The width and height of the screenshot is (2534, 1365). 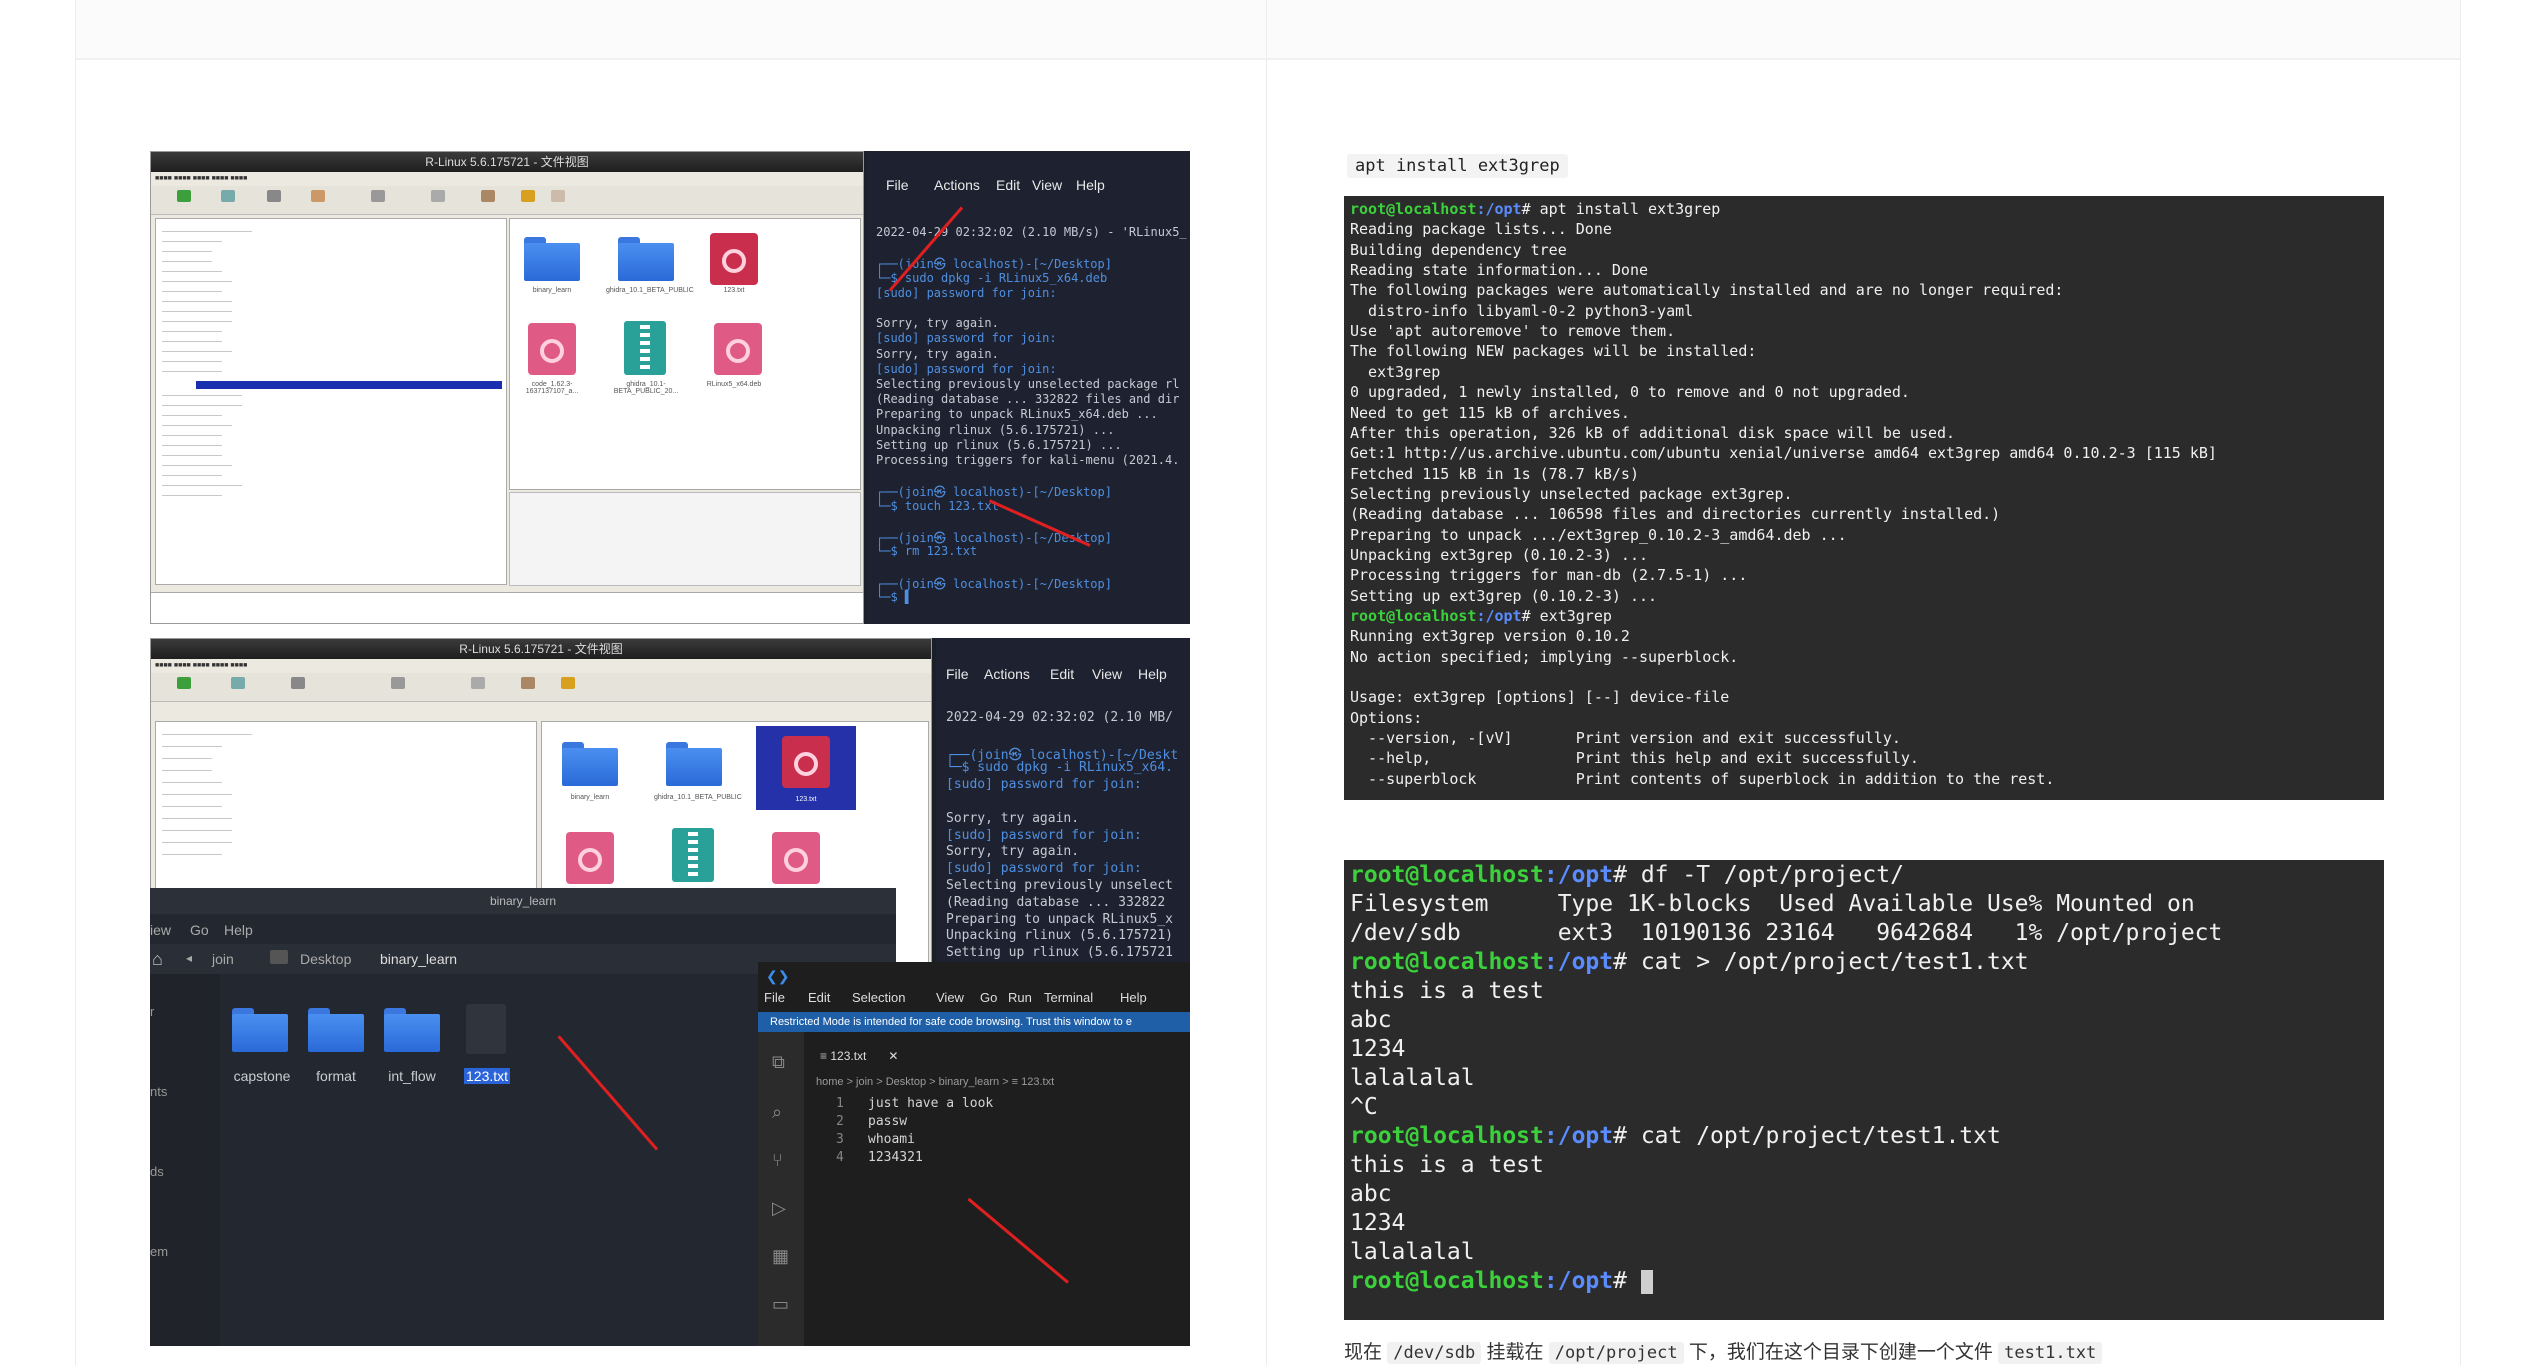 I want to click on crumb-join: join, so click(x=223, y=959).